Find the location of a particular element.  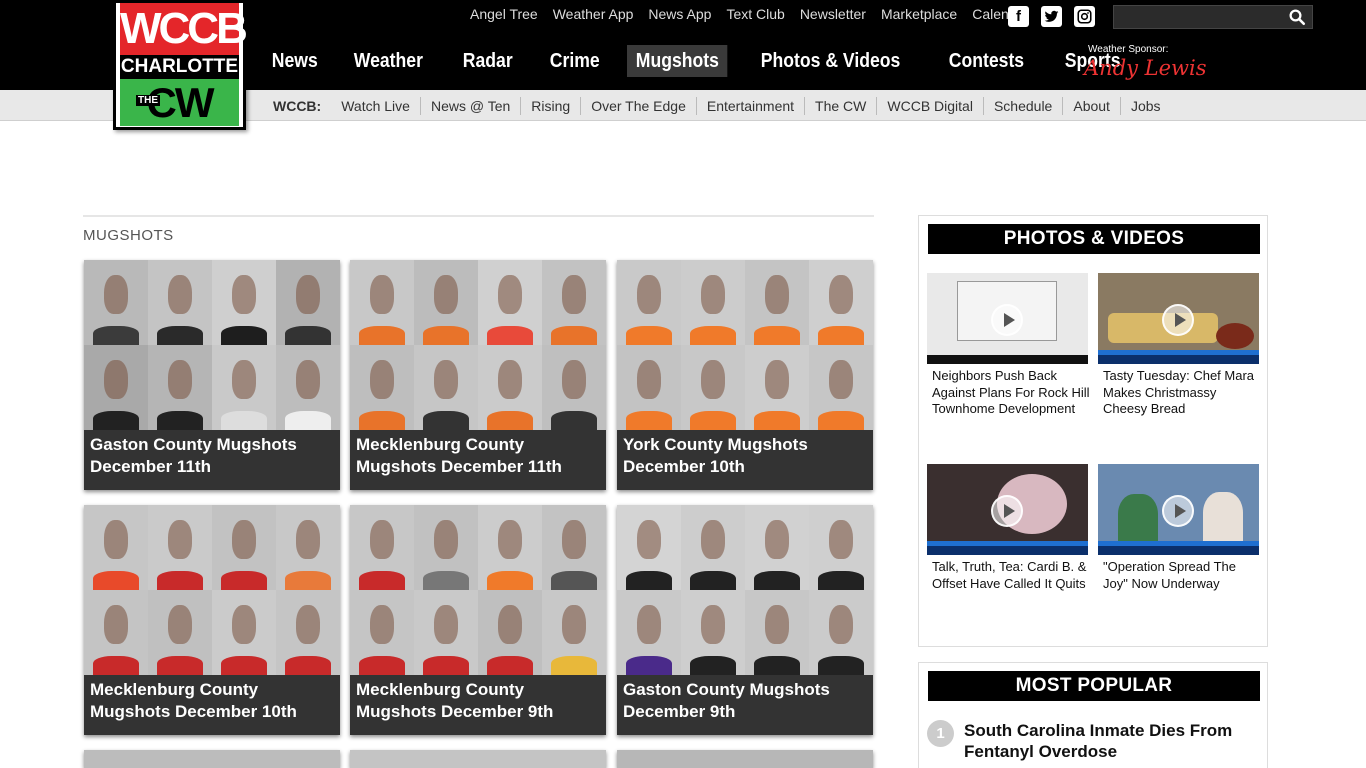

subnav-the-cw: The CW is located at coordinates (840, 106).